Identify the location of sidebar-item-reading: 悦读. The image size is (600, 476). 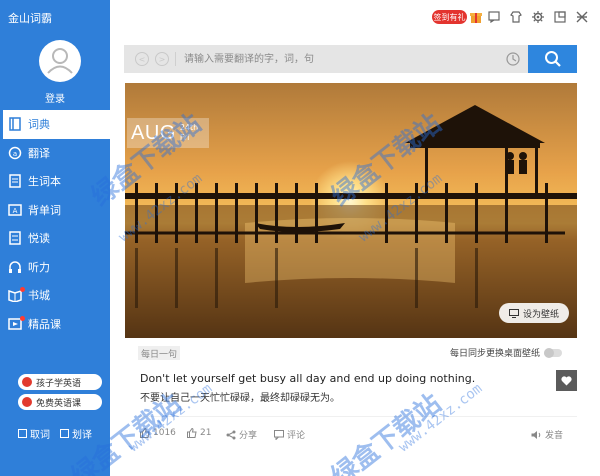
(55, 238).